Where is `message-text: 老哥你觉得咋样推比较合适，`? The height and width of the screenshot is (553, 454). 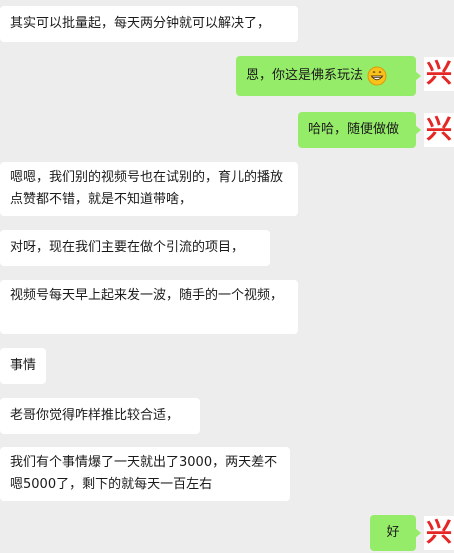
message-text: 老哥你觉得咋样推比较合适， is located at coordinates (95, 415).